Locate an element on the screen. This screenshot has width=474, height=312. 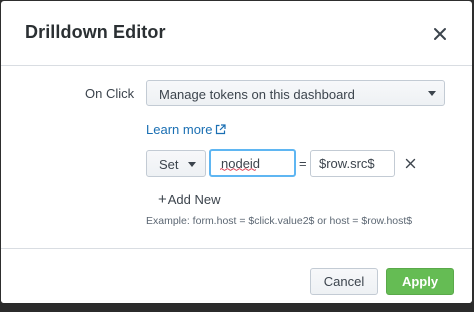
add-new-button: + Add New is located at coordinates (189, 199).